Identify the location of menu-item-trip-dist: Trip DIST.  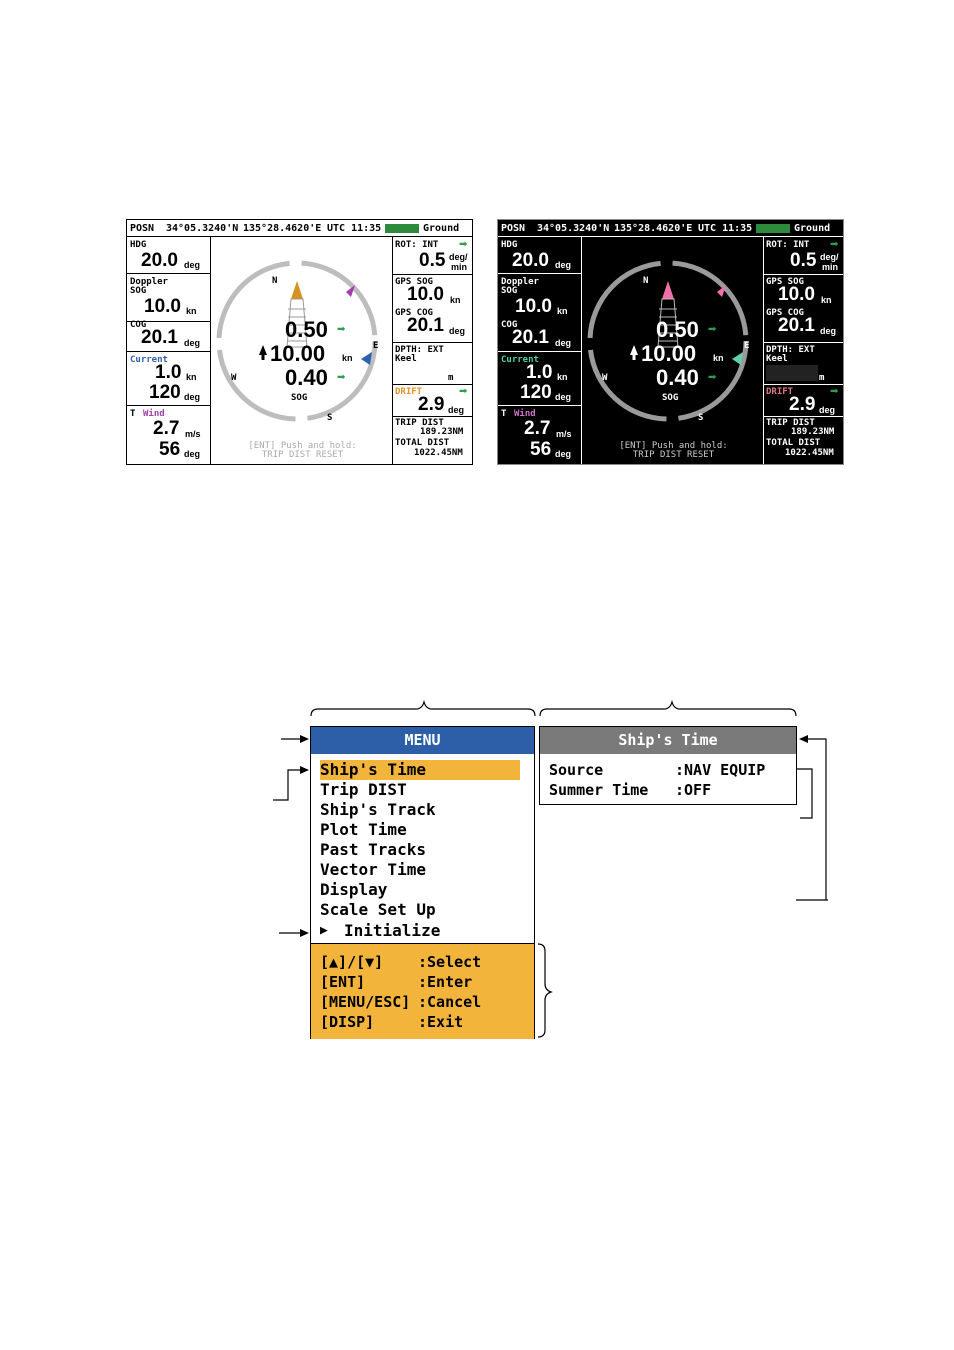
(363, 790).